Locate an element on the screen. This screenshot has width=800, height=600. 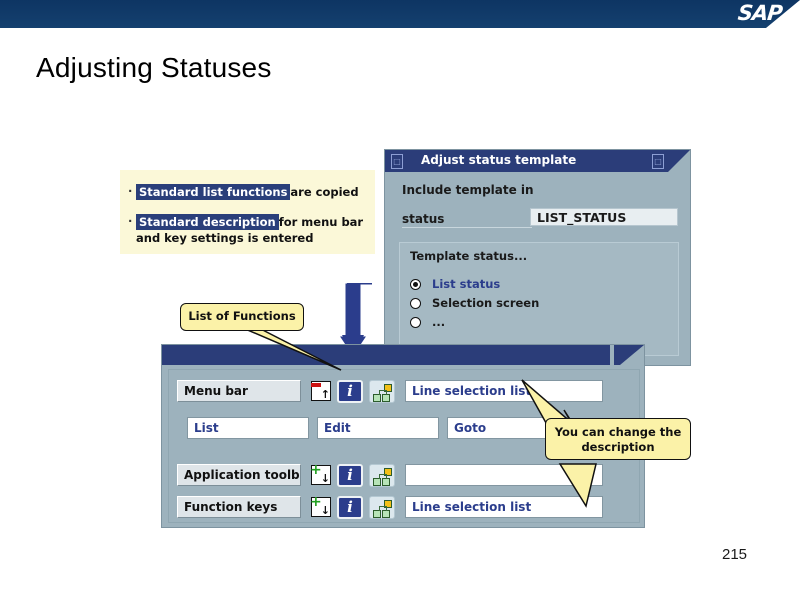
callout-desc-line-1: You can change the is located at coordinates (618, 432).